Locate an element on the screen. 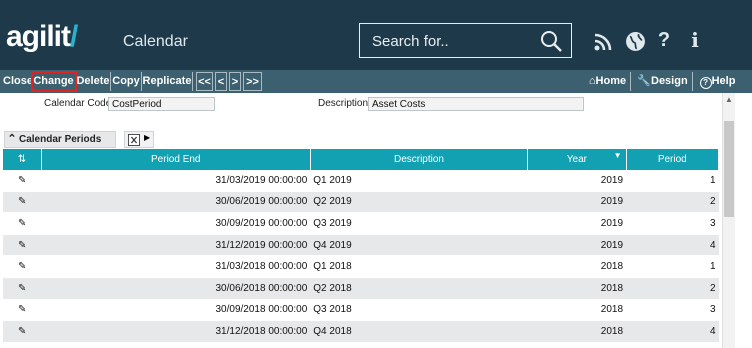 The width and height of the screenshot is (752, 348). panel-title: Calendar Periods is located at coordinates (60, 139).